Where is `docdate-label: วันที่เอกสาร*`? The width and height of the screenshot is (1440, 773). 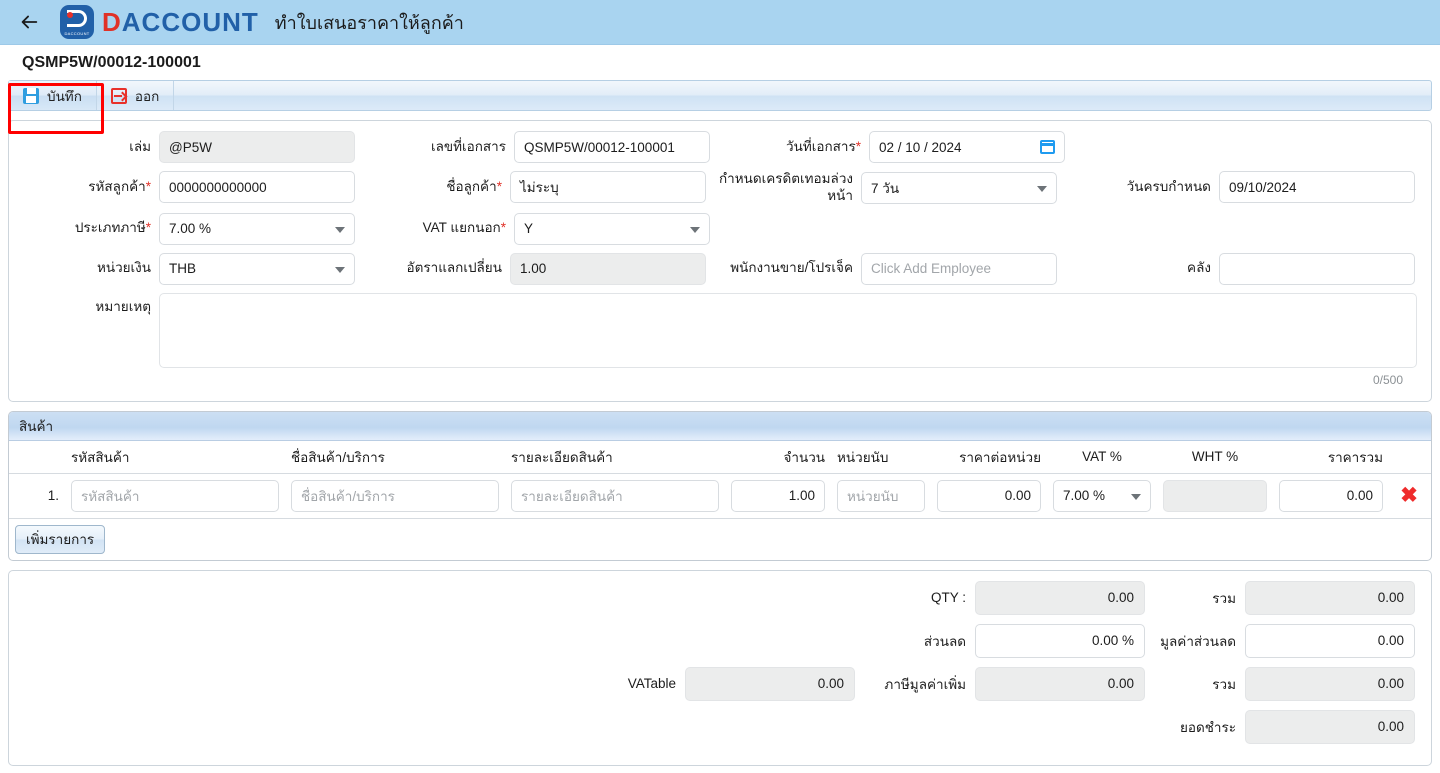 docdate-label: วันที่เอกสาร* is located at coordinates (823, 146).